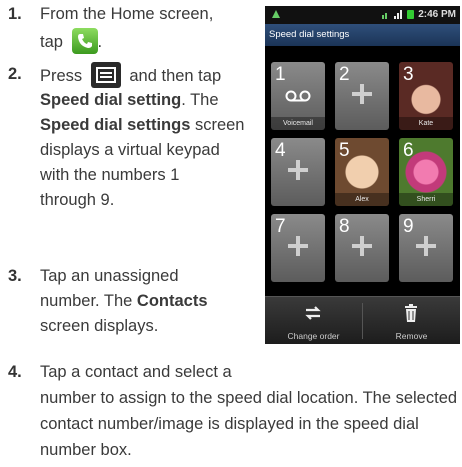  What do you see at coordinates (200, 100) in the screenshot?
I see `step-text-fragment: . The` at bounding box center [200, 100].